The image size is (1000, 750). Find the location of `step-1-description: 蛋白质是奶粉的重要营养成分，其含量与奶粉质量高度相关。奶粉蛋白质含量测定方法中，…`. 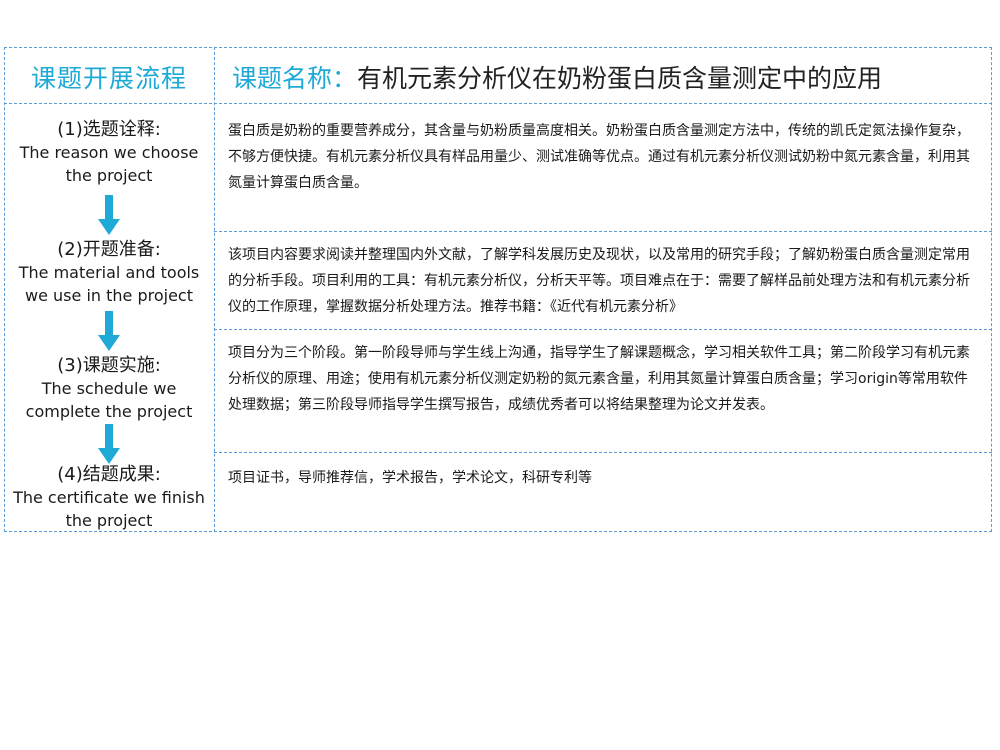

step-1-description: 蛋白质是奶粉的重要营养成分，其含量与奶粉质量高度相关。奶粉蛋白质含量测定方法中，… is located at coordinates (599, 157).